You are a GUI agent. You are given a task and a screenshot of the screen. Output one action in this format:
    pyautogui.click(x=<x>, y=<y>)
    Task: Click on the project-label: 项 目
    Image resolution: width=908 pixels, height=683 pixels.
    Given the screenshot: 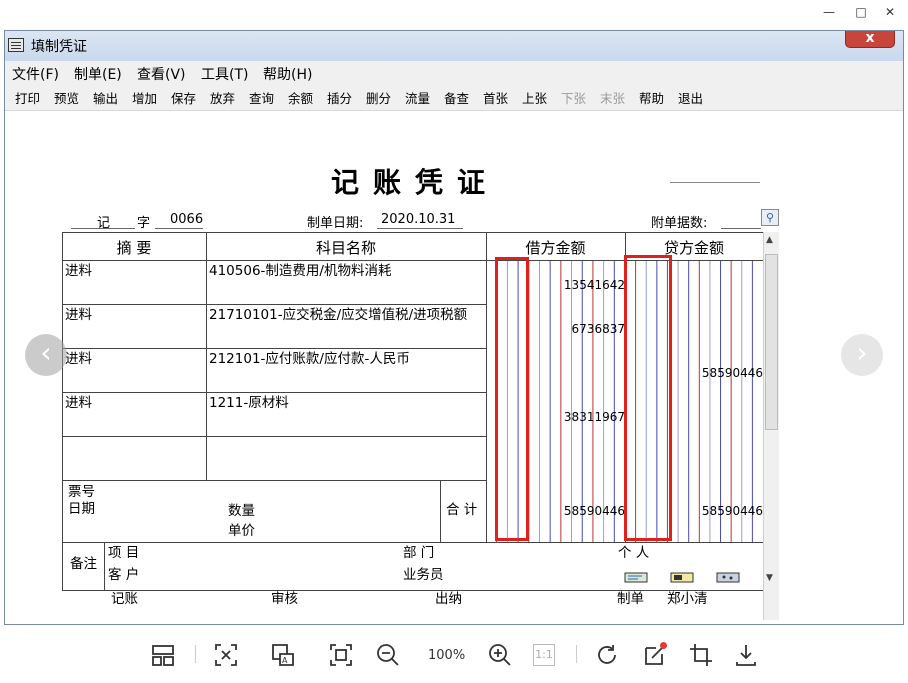 What is the action you would take?
    pyautogui.click(x=124, y=553)
    